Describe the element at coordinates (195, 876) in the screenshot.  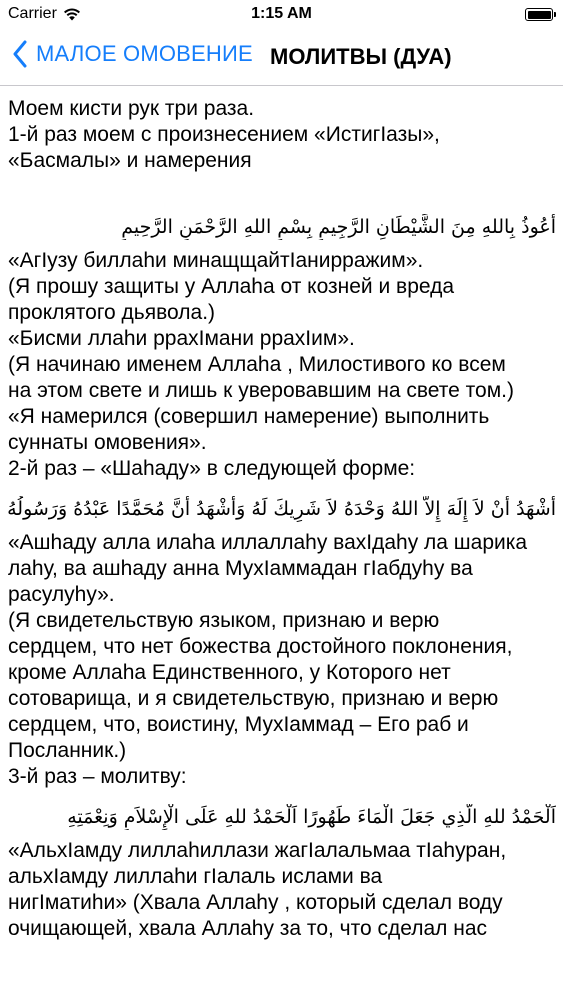
I see `text-line: альхIамду лиллаhи гIалаль ислами ва` at that location.